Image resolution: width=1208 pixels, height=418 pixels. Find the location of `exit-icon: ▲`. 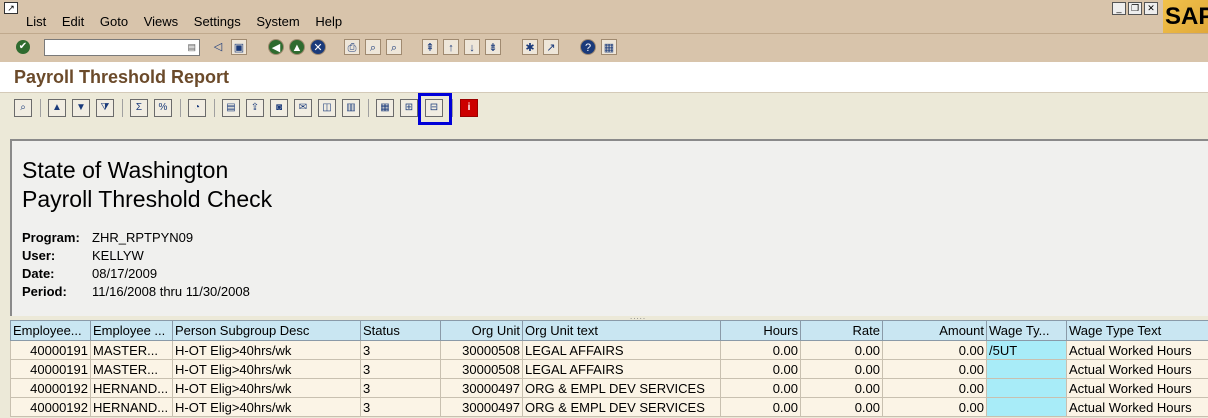

exit-icon: ▲ is located at coordinates (297, 47).